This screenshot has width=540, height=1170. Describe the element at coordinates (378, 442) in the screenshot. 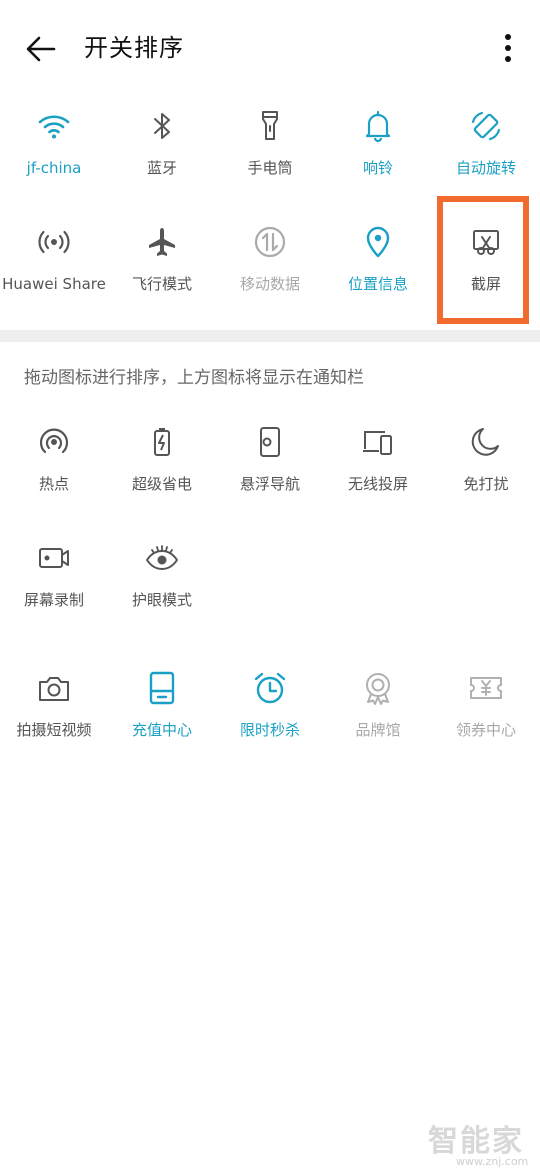

I see `cast-icon` at that location.